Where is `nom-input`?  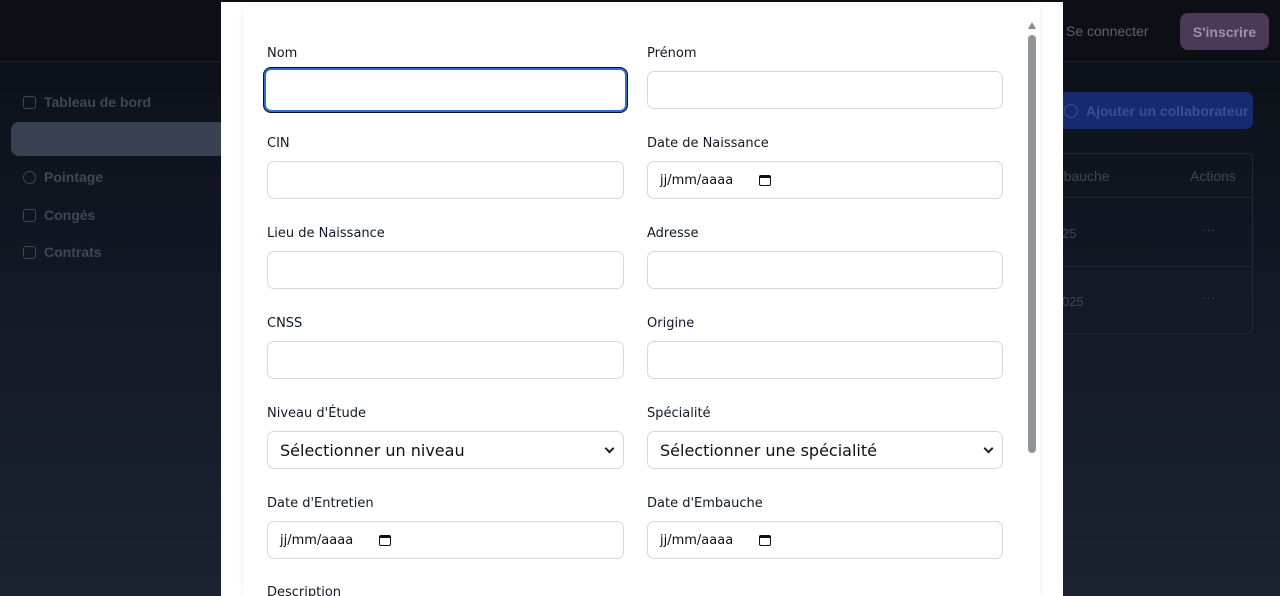
nom-input is located at coordinates (445, 90).